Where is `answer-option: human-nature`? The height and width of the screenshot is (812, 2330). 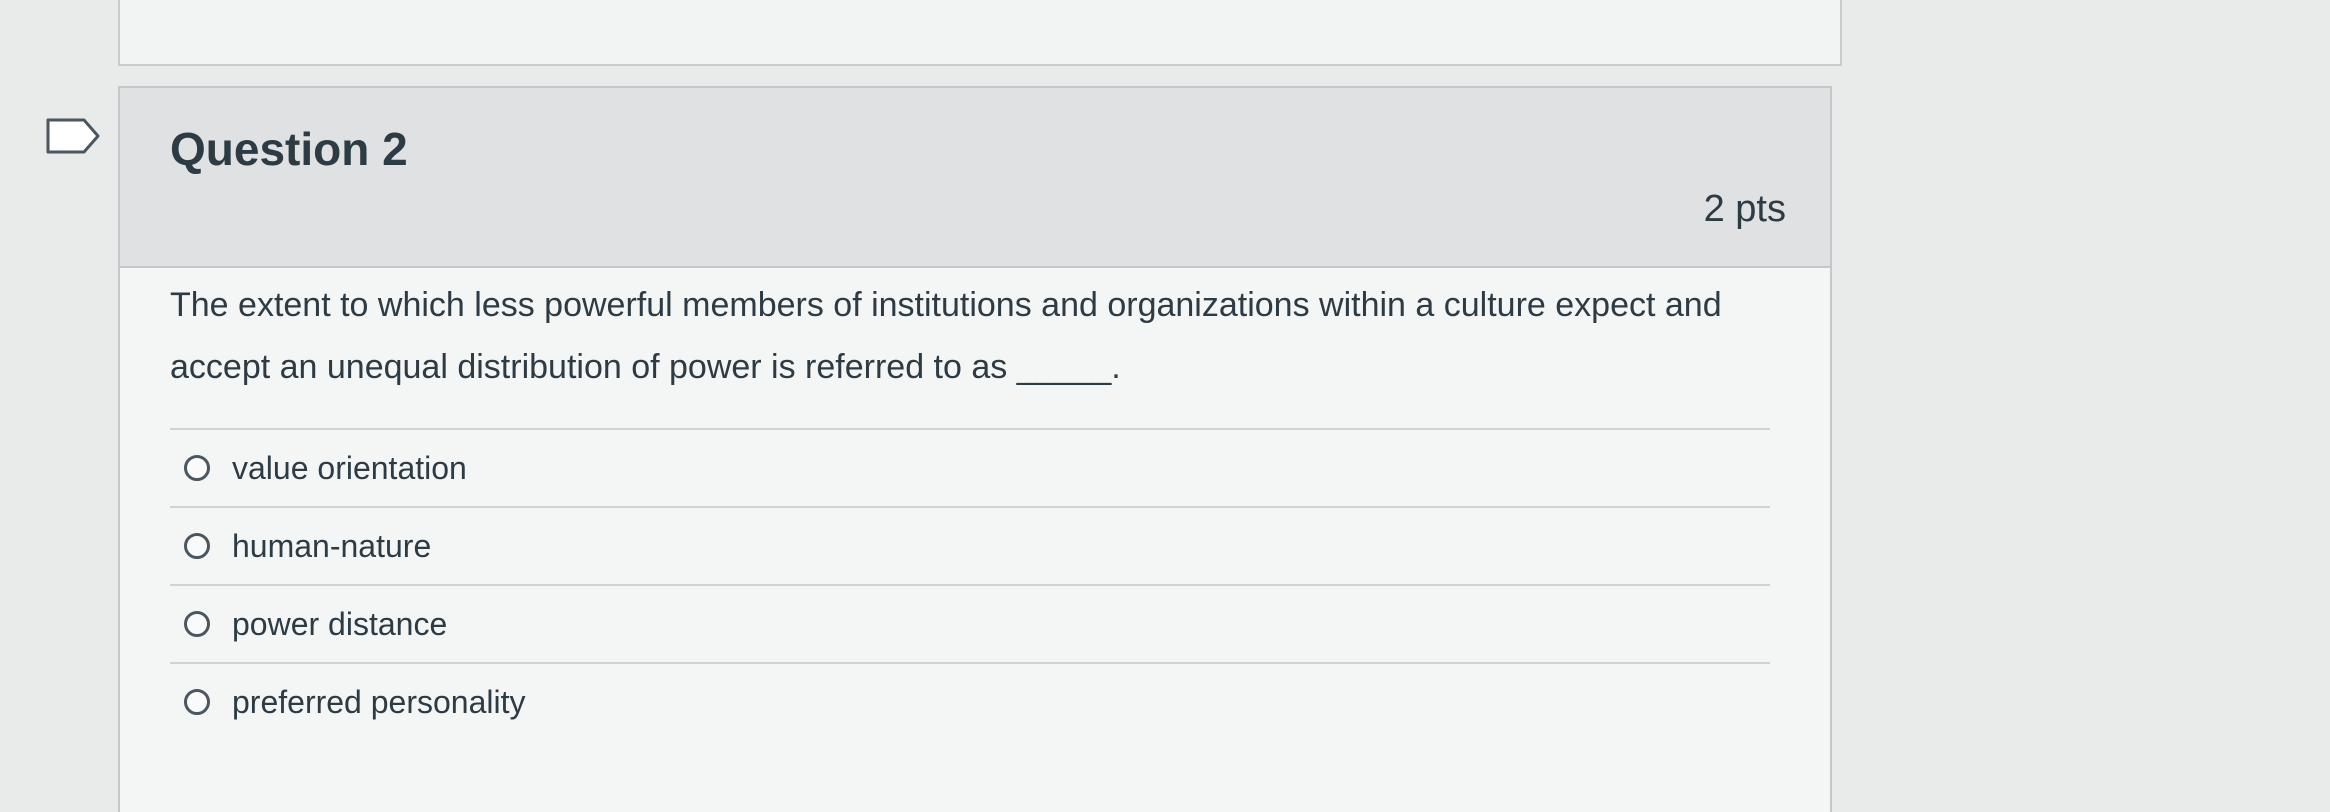 answer-option: human-nature is located at coordinates (970, 545).